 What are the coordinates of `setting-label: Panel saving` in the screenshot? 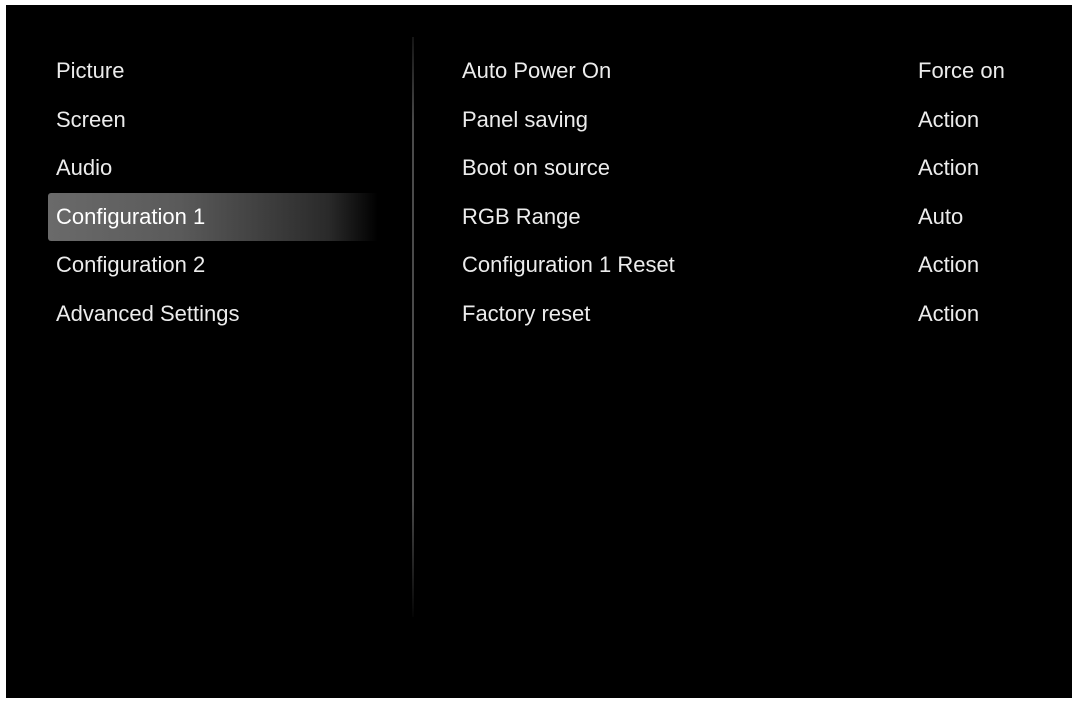 It's located at (525, 119).